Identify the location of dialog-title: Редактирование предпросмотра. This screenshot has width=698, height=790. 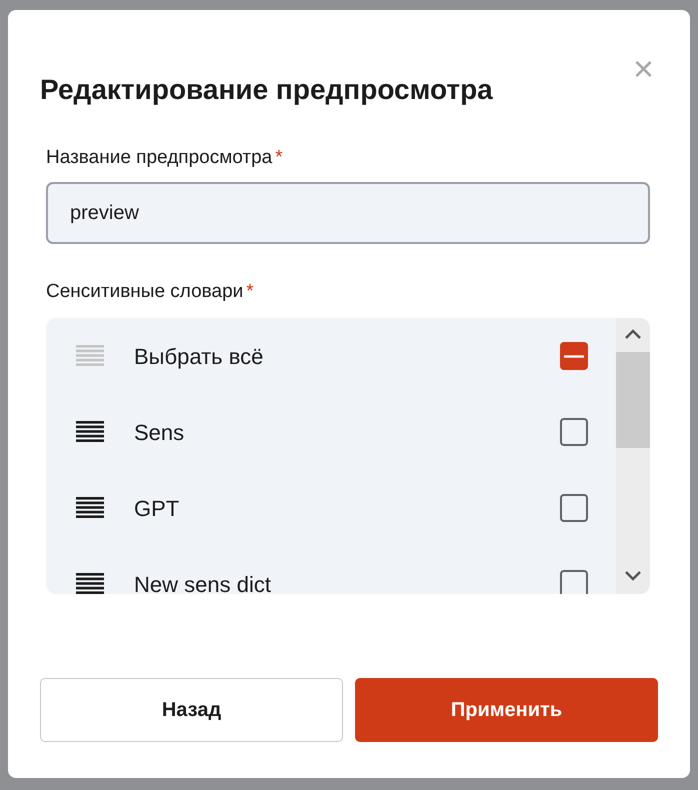
(267, 90).